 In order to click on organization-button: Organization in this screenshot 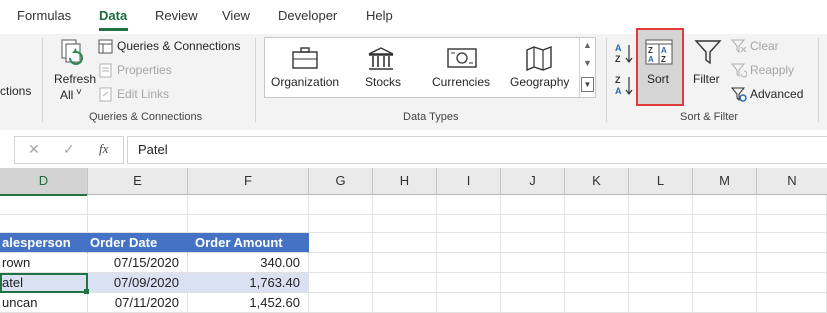, I will do `click(306, 67)`.